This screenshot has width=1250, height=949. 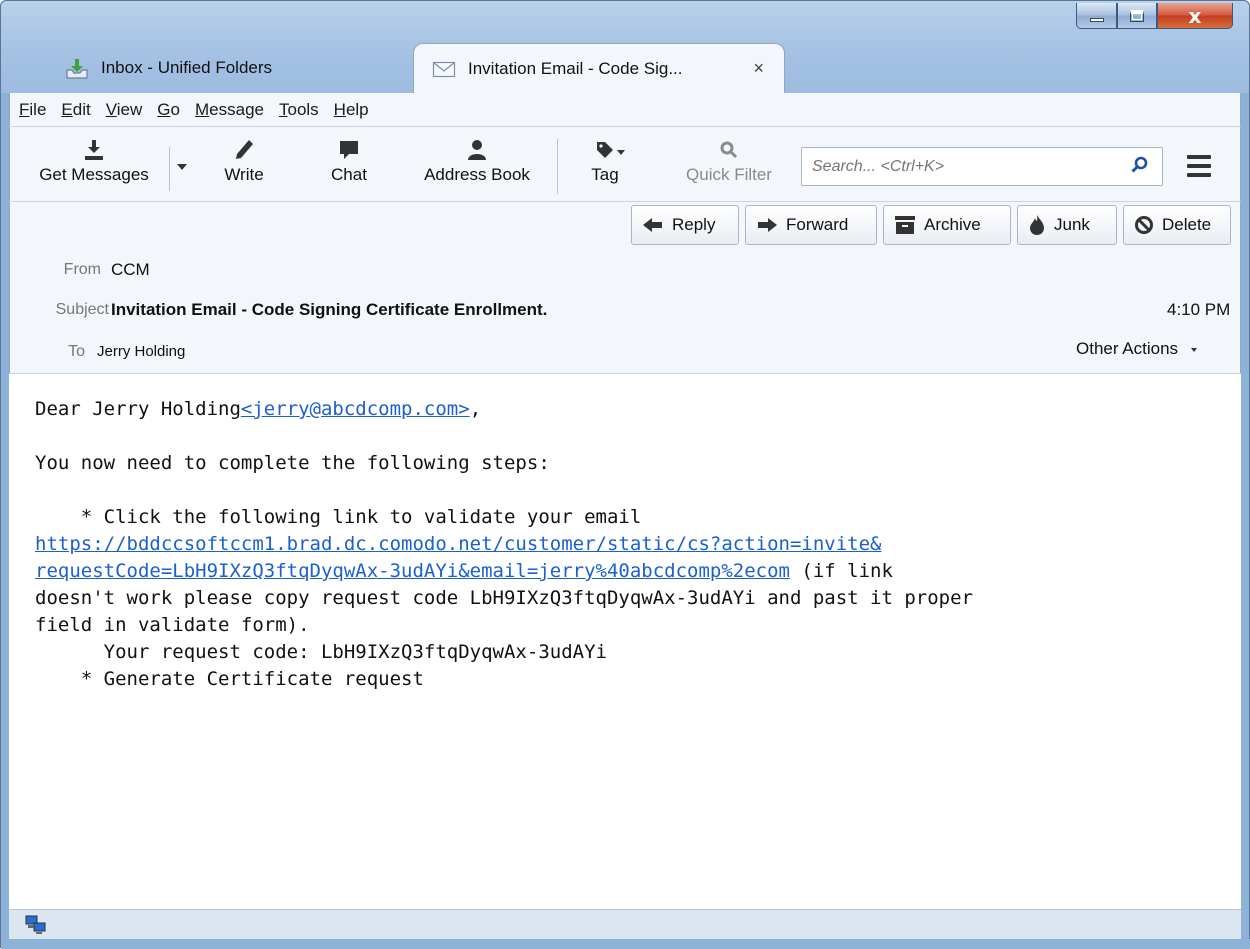 I want to click on download-icon, so click(x=94, y=150).